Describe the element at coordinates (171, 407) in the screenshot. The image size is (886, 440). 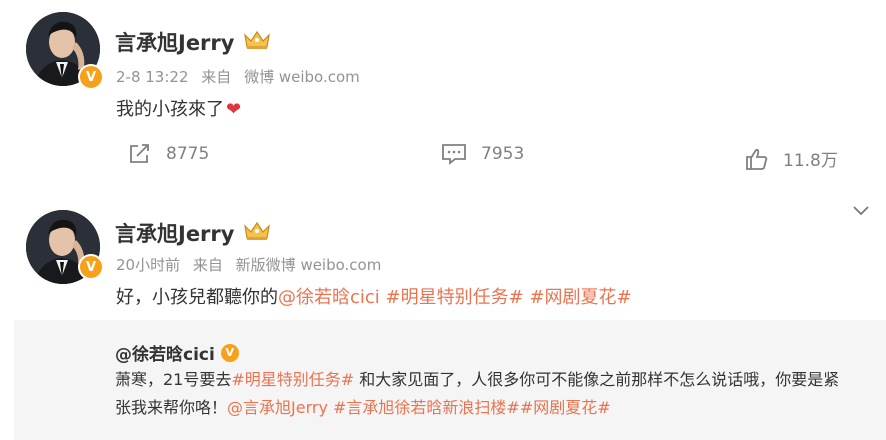
I see `repost-text-part: 张我来帮你咯！` at that location.